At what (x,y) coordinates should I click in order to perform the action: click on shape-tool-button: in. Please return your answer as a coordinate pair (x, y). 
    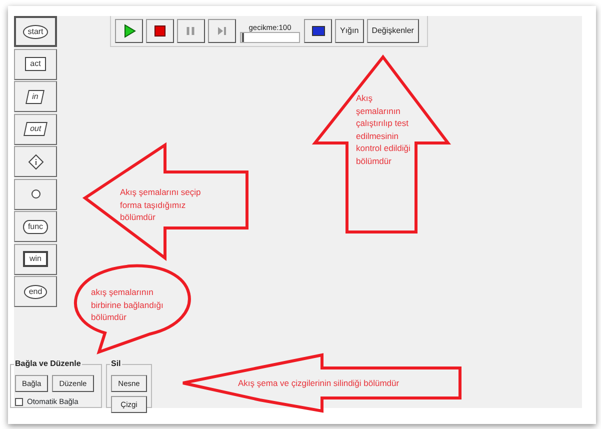
    Looking at the image, I should click on (35, 96).